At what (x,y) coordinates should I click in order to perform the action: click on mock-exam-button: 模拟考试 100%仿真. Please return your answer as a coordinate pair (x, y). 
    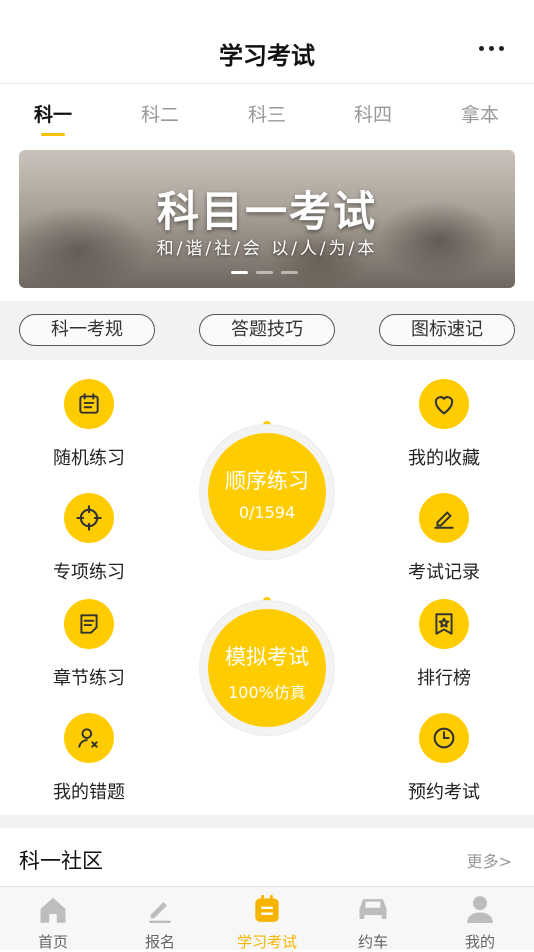
    Looking at the image, I should click on (267, 668).